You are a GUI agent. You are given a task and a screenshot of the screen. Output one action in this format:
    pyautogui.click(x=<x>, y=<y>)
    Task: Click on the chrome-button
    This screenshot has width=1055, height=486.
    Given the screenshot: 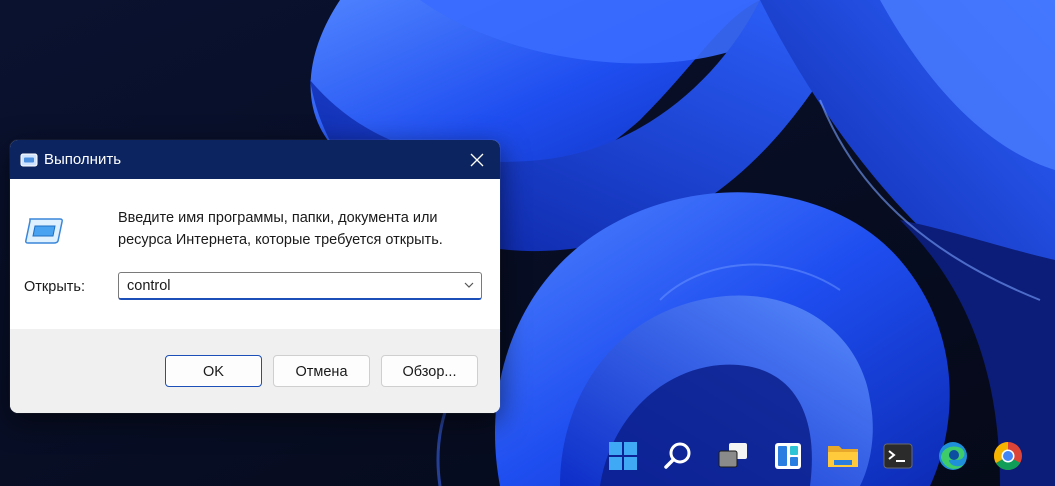 What is the action you would take?
    pyautogui.click(x=1008, y=456)
    